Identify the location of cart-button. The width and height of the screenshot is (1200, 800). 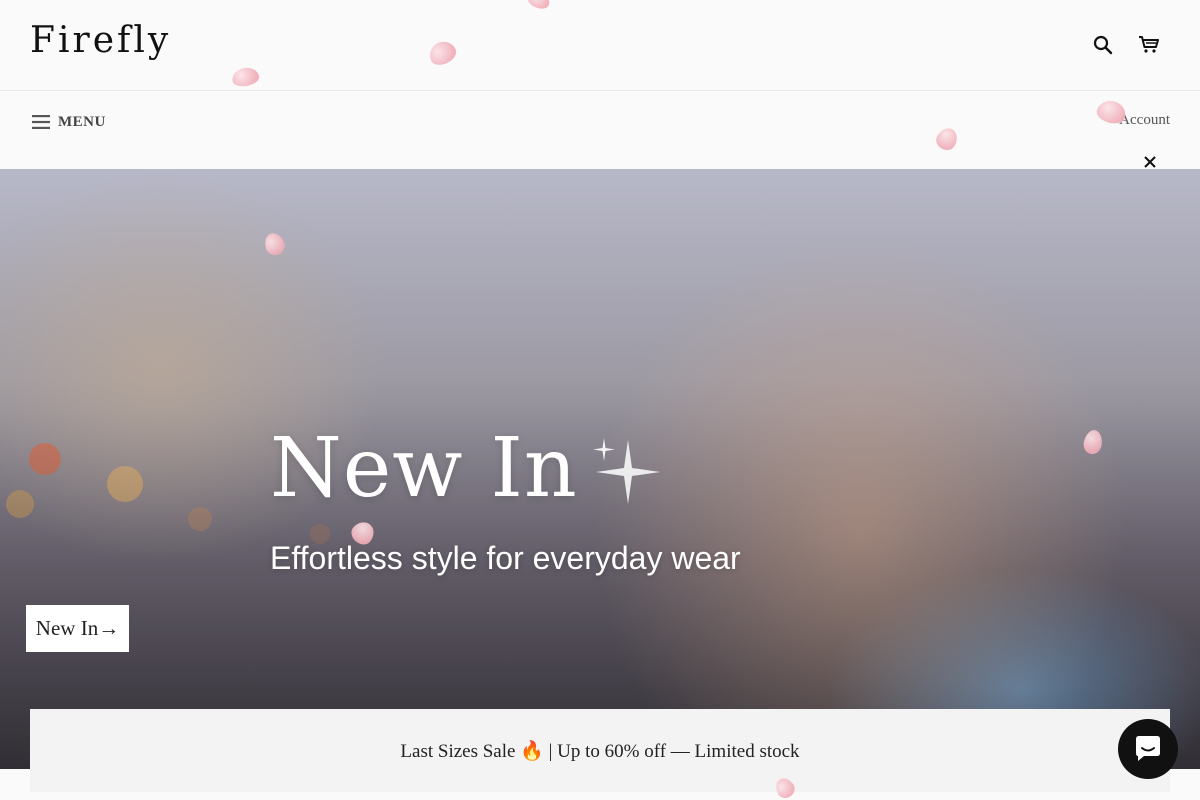
(1149, 45).